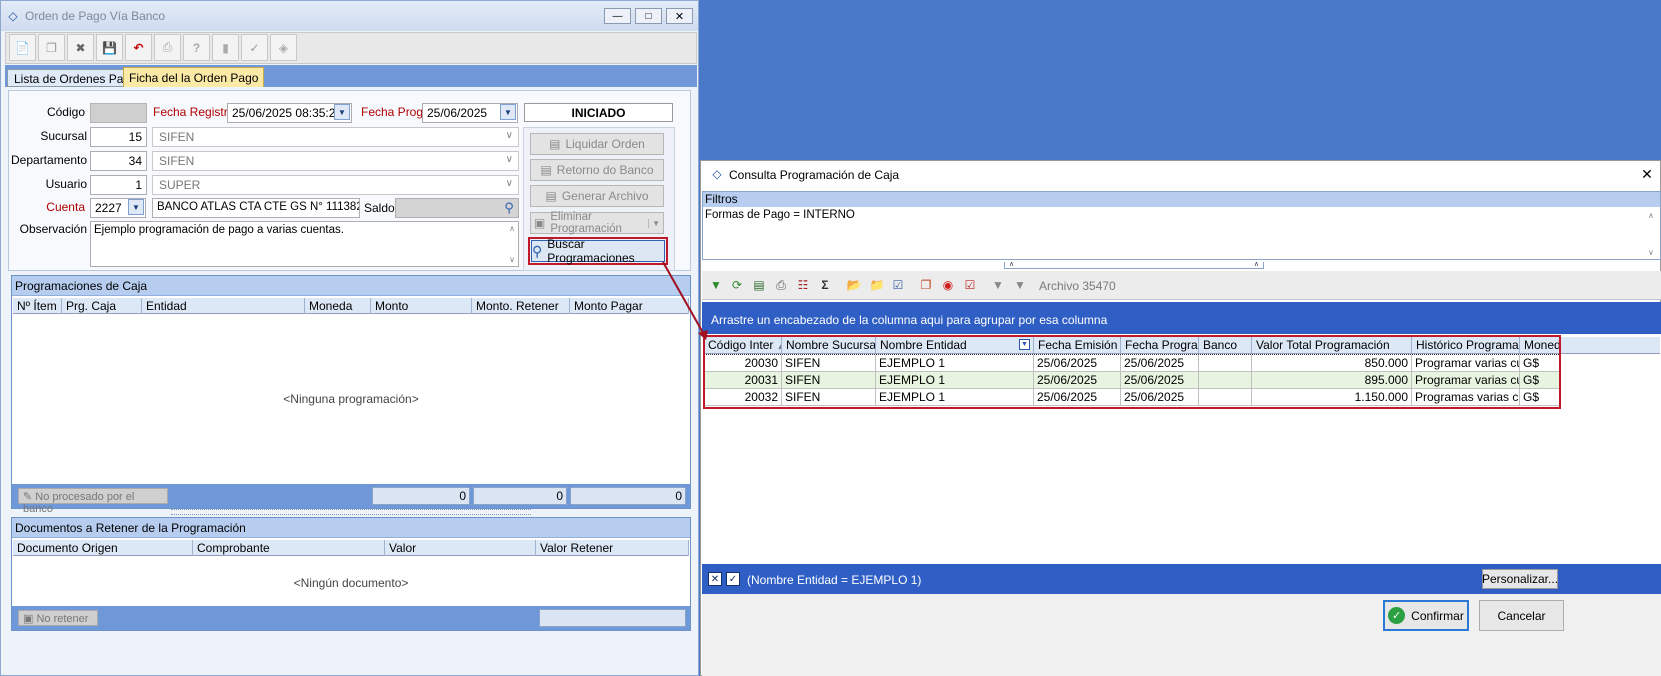 The image size is (1661, 676). What do you see at coordinates (703, 335) in the screenshot?
I see `arrow-head` at bounding box center [703, 335].